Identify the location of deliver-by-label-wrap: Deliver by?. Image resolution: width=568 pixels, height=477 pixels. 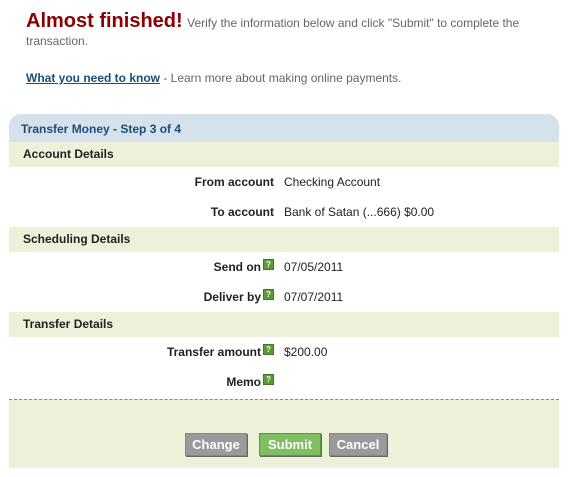
(238, 296).